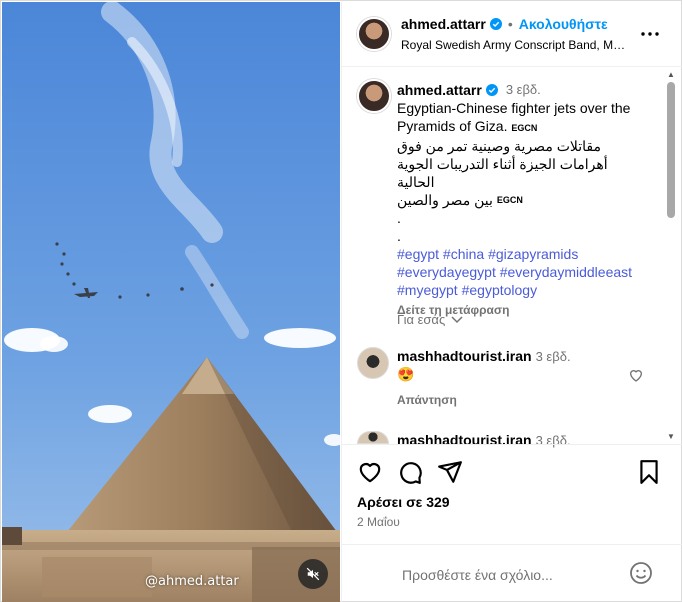 This screenshot has width=682, height=602. I want to click on caption-author-avatar, so click(374, 96).